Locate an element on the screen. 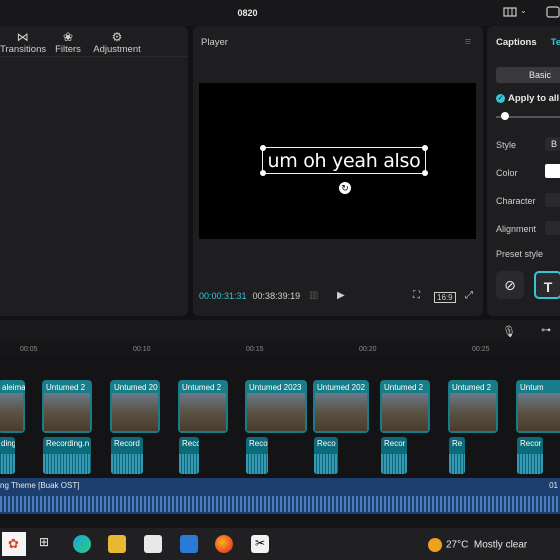 Image resolution: width=560 pixels, height=560 pixels. tab-captions: Captions is located at coordinates (516, 42).